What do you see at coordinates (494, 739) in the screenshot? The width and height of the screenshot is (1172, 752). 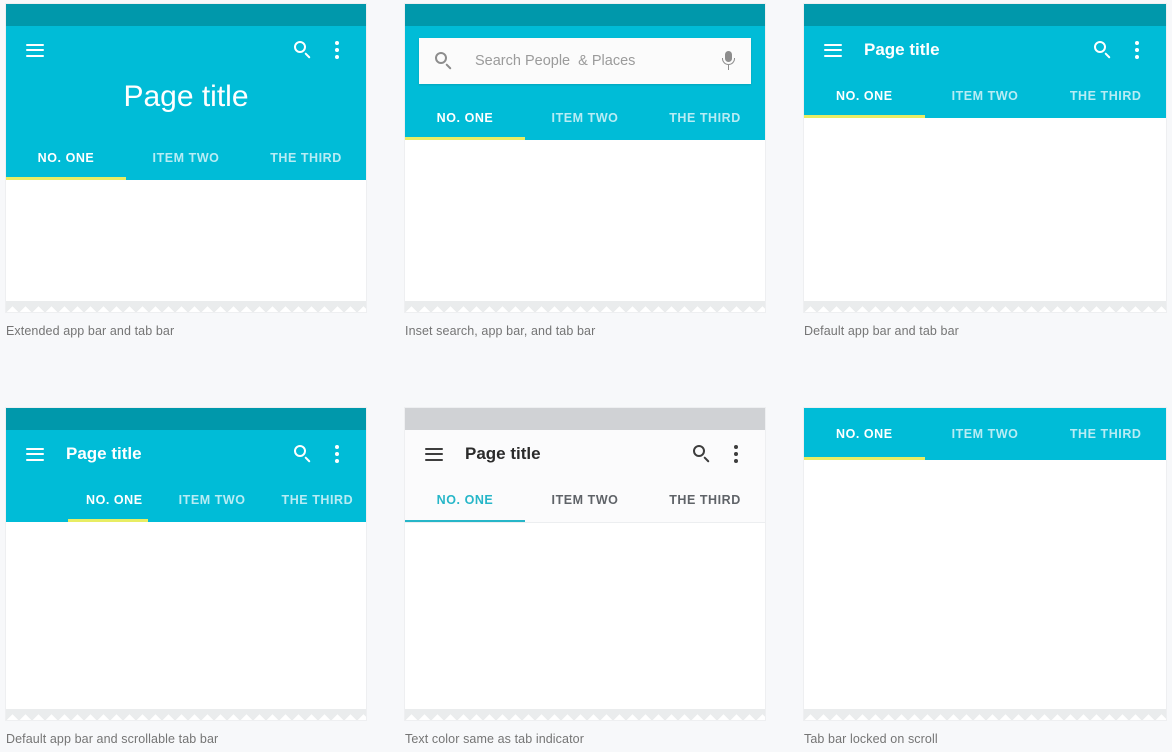 I see `example-caption: Text color same as tab indicator` at bounding box center [494, 739].